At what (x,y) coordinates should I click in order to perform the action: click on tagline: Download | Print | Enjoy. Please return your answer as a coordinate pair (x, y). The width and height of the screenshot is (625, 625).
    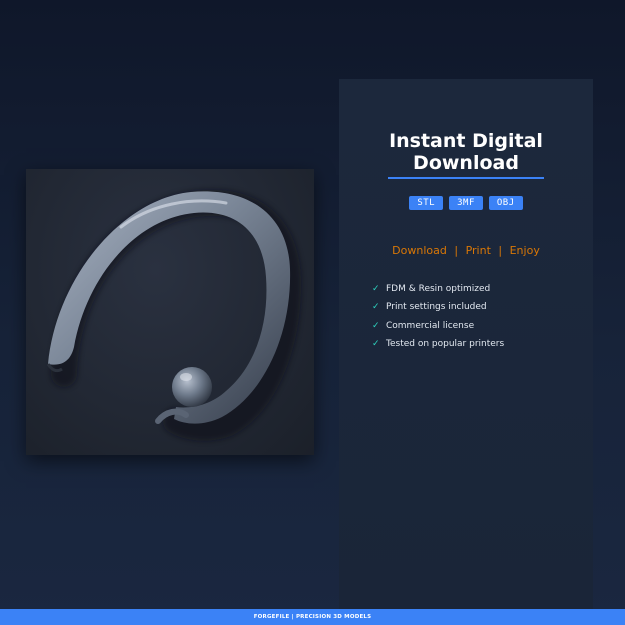
    Looking at the image, I should click on (466, 251).